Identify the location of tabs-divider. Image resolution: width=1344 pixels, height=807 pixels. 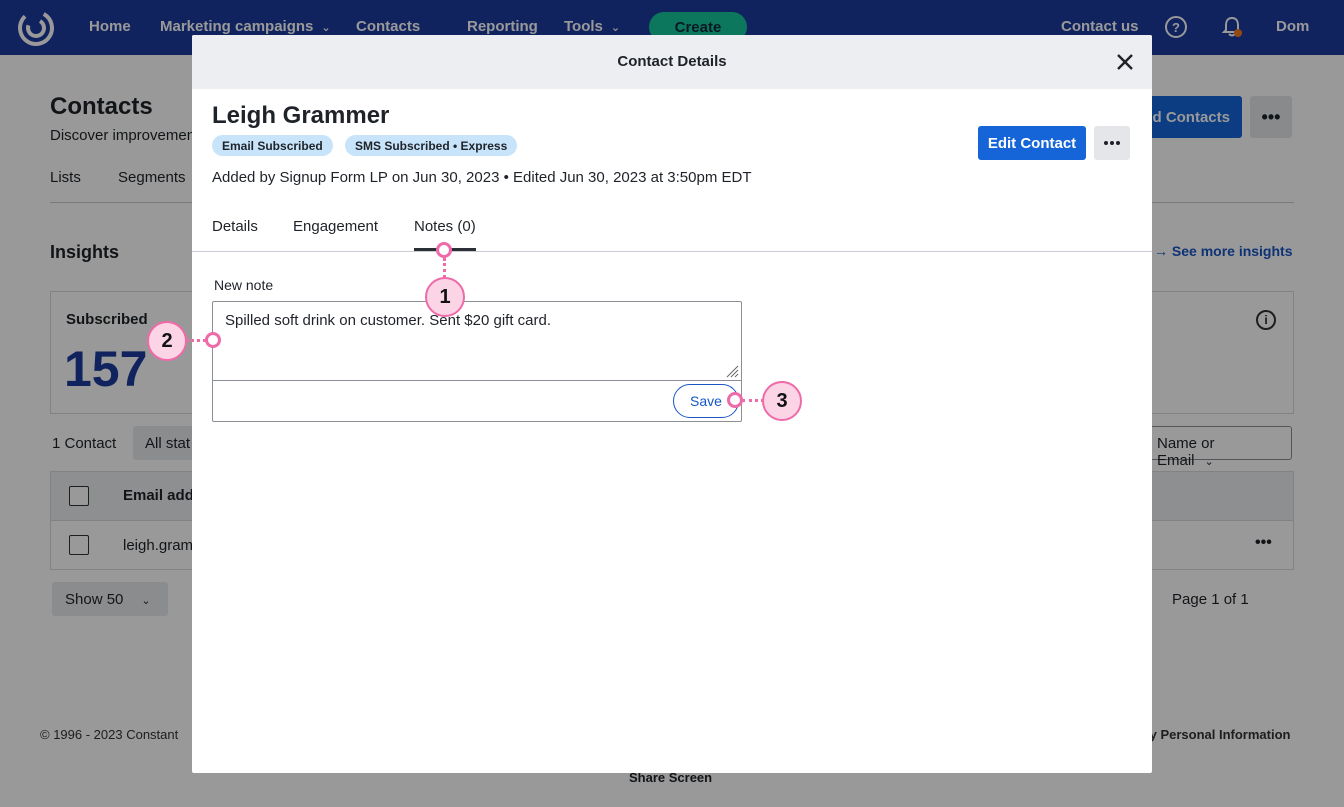
(672, 251).